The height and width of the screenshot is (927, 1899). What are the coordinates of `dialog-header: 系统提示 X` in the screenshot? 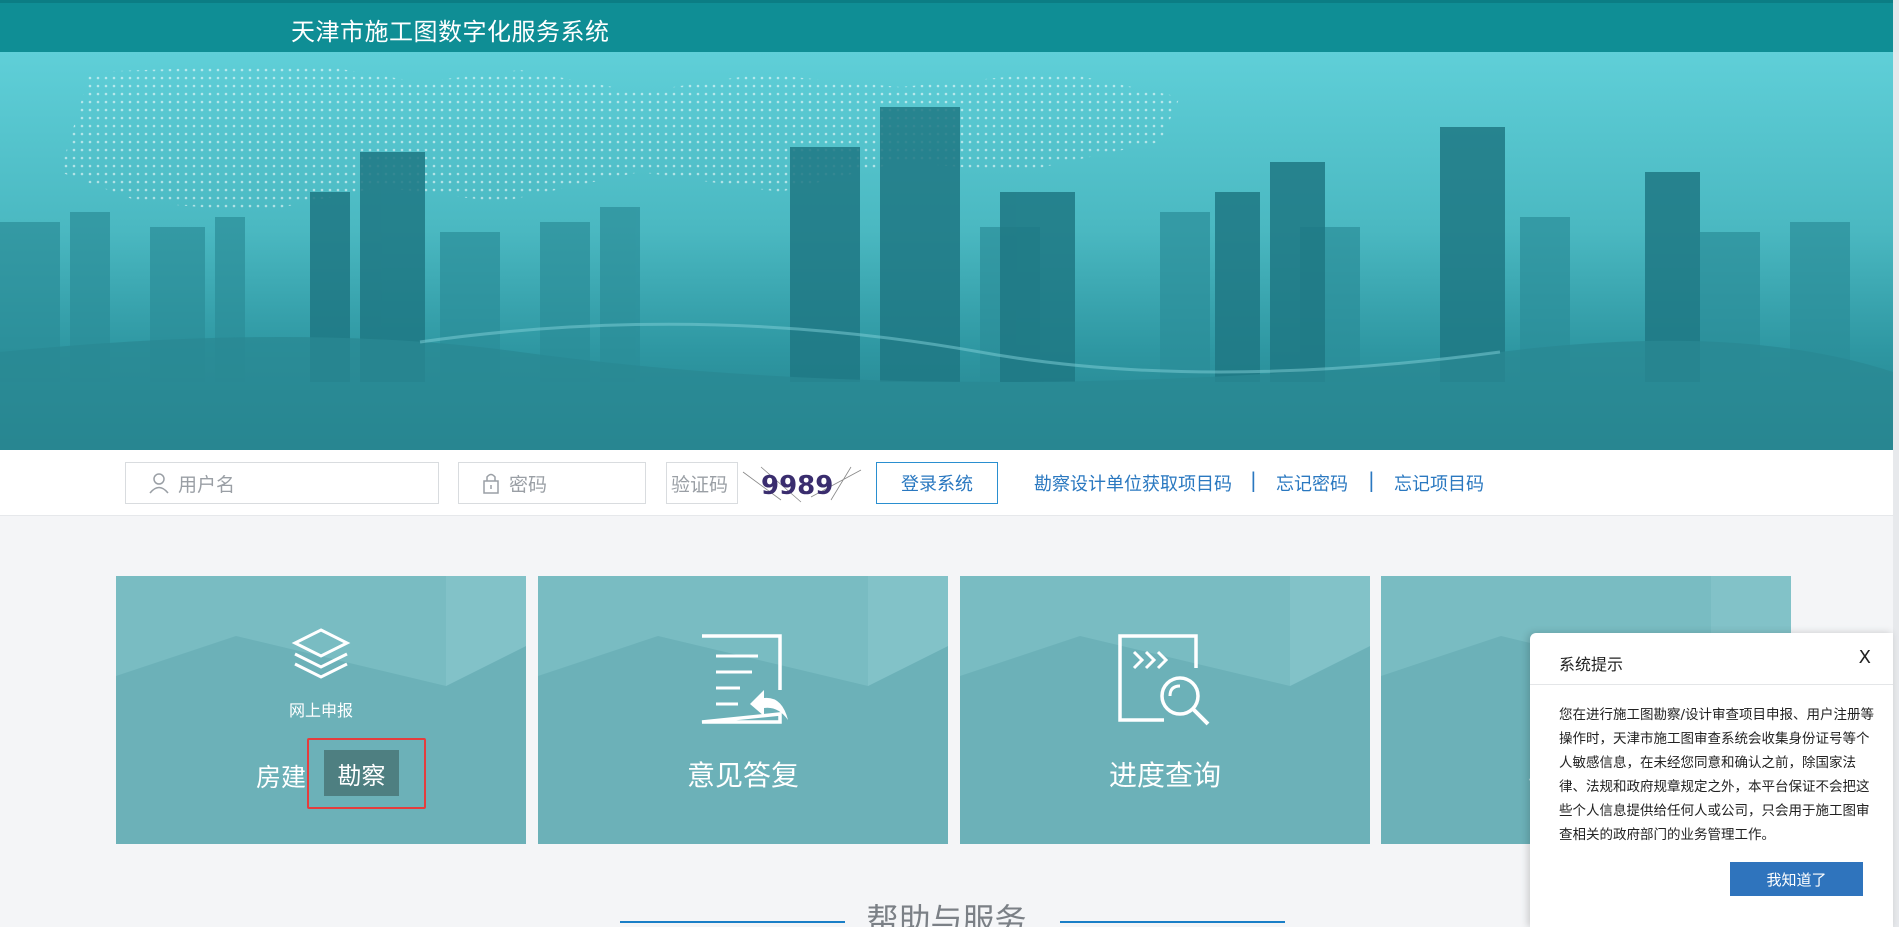 It's located at (1711, 659).